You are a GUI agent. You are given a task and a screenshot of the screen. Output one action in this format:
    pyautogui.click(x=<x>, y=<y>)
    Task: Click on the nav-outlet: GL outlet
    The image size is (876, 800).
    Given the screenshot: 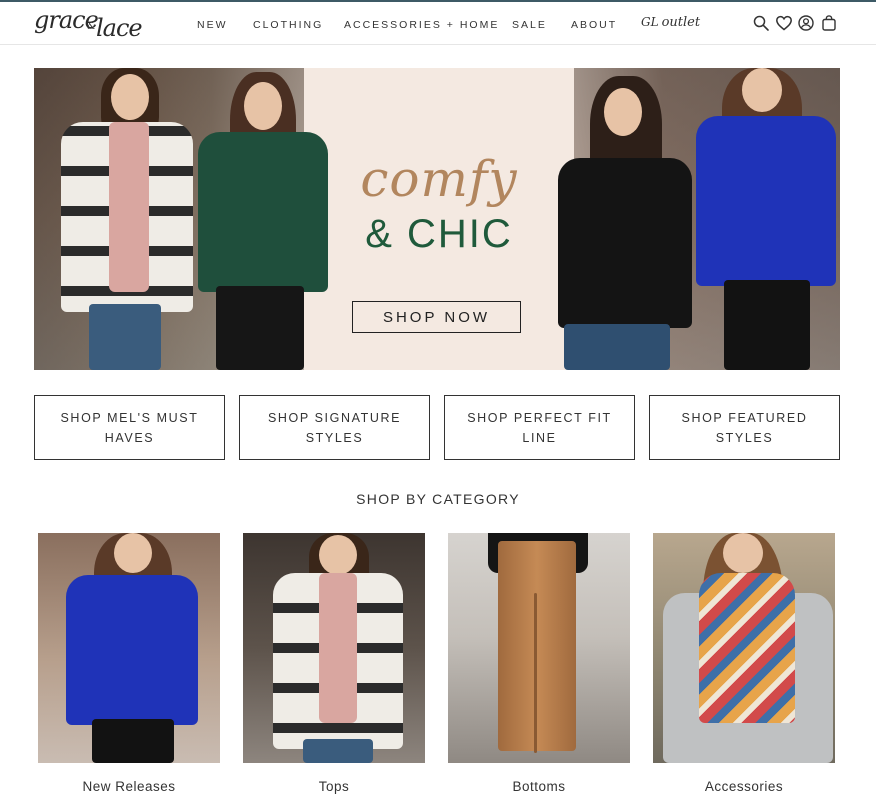 What is the action you would take?
    pyautogui.click(x=670, y=22)
    